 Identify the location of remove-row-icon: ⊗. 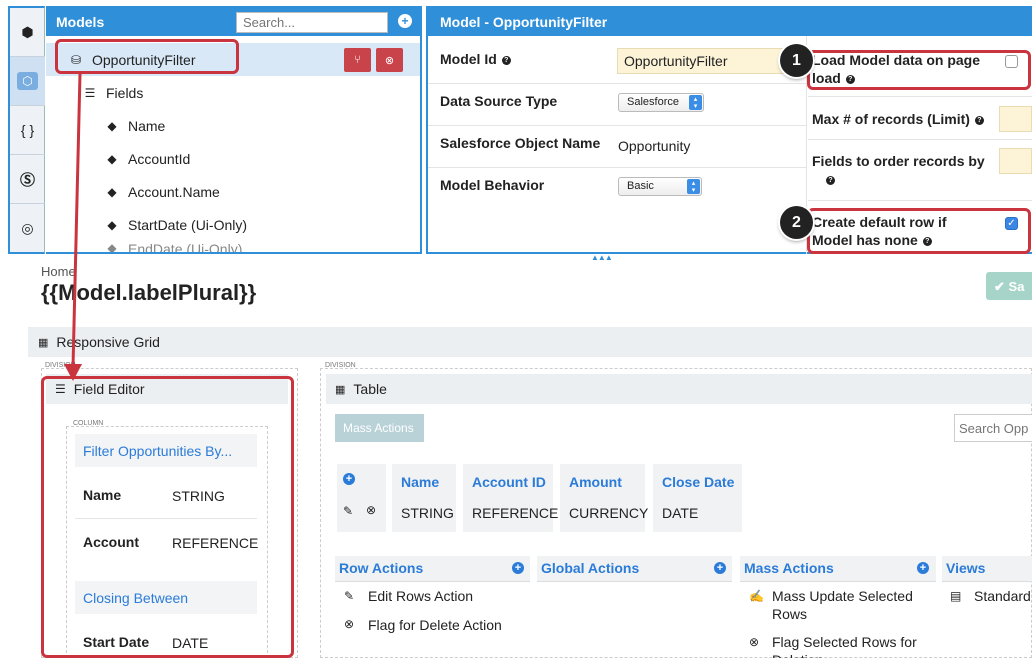
(371, 510).